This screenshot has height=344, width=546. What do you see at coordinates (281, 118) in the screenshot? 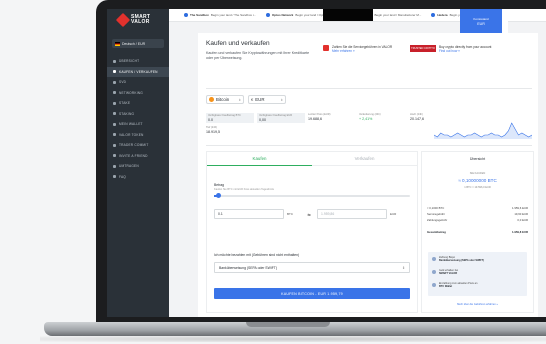
I see `stat-item: Verfügbarer Kaufbetrag EUR 0,00` at bounding box center [281, 118].